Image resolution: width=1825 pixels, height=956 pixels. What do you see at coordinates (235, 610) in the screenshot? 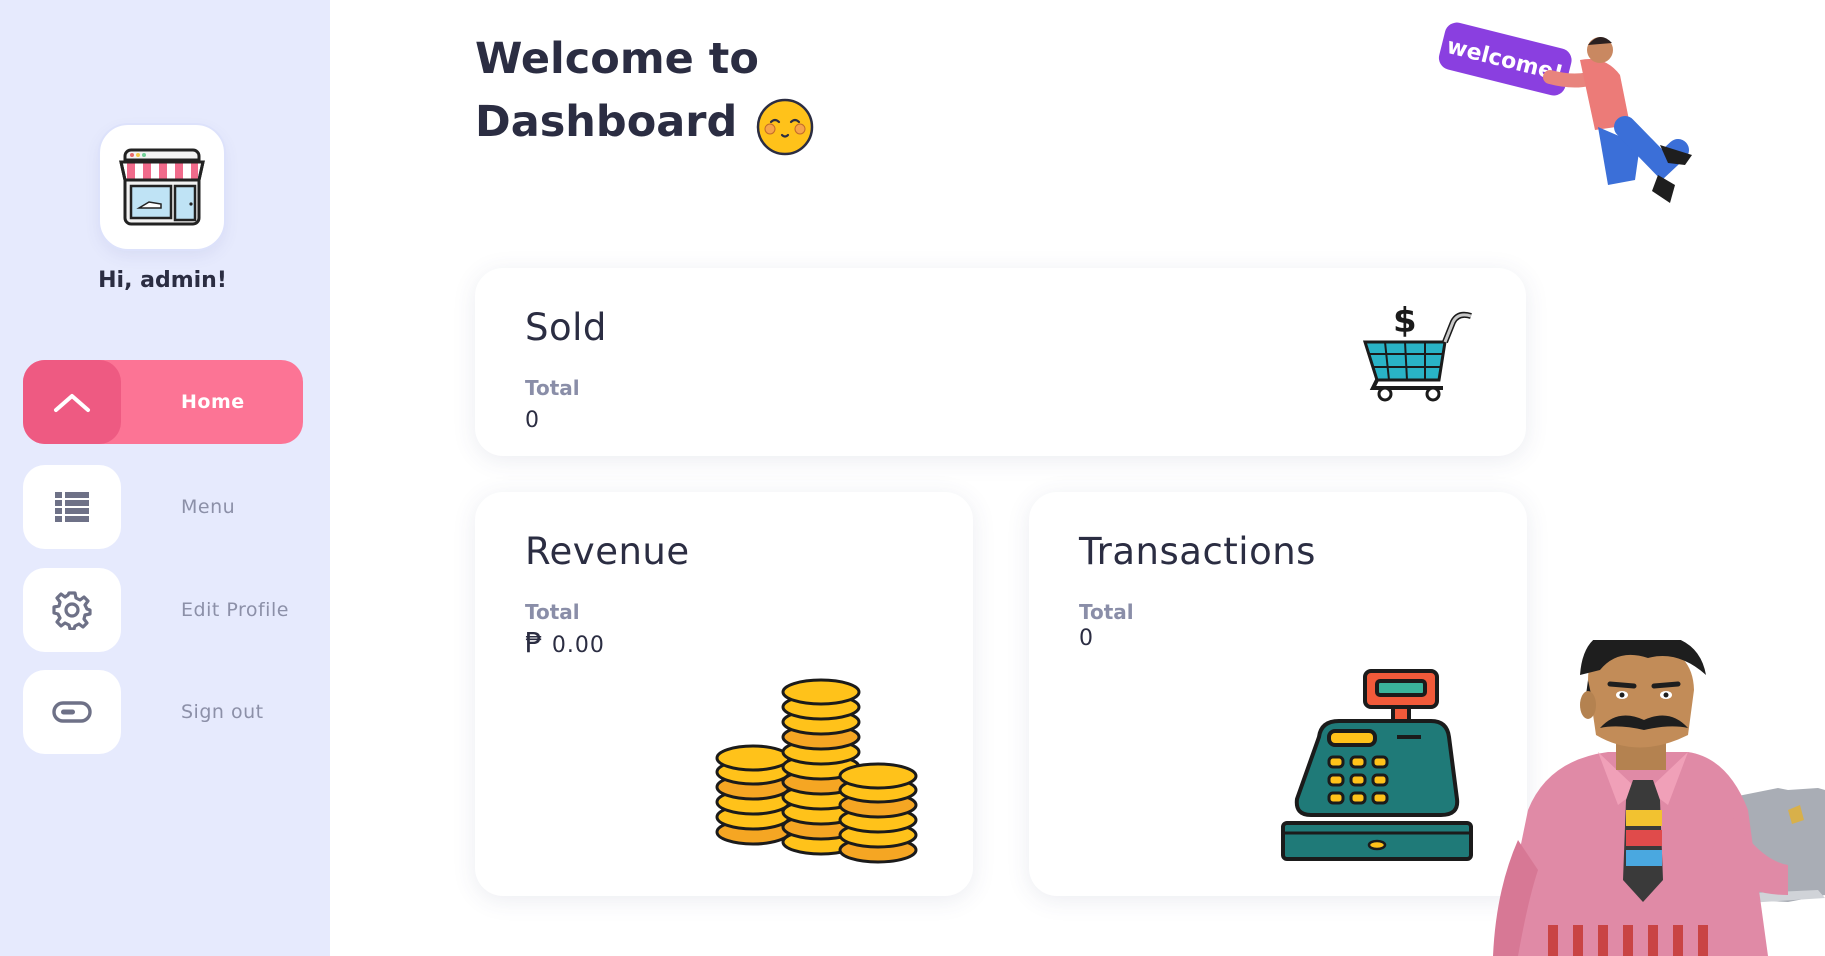
I see `sidebar-item-label: Edit Profile` at bounding box center [235, 610].